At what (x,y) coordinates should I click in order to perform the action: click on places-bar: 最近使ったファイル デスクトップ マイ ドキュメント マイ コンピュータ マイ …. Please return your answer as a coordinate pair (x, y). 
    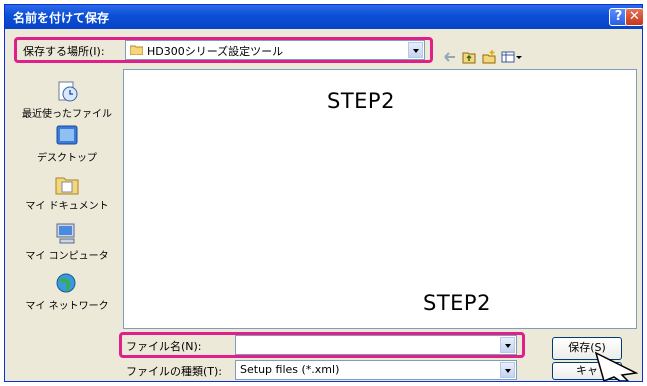
    Looking at the image, I should click on (67, 210).